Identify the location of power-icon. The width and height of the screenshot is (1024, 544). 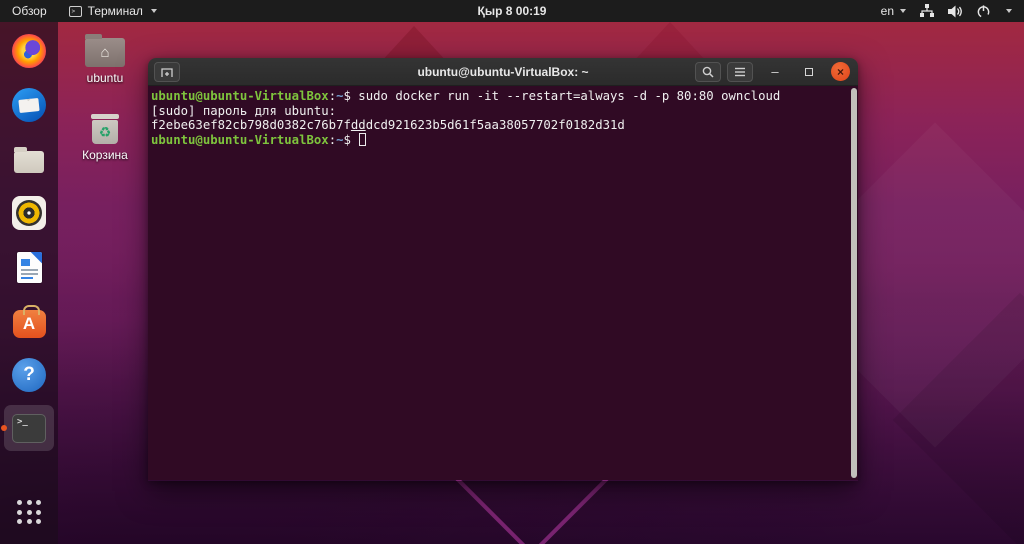
(983, 11).